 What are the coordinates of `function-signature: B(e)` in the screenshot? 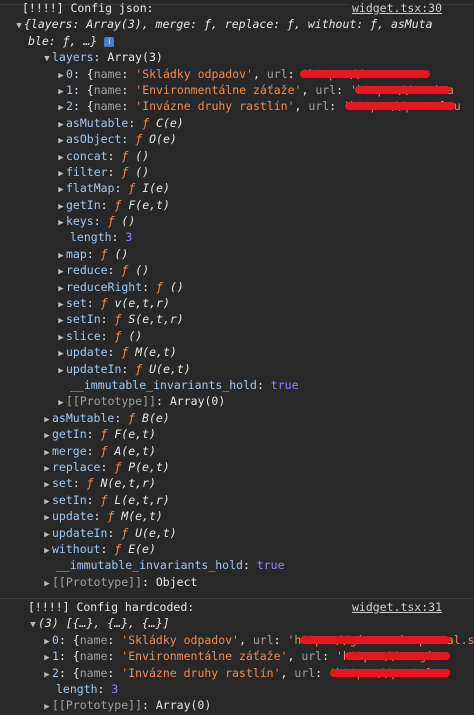 It's located at (156, 417).